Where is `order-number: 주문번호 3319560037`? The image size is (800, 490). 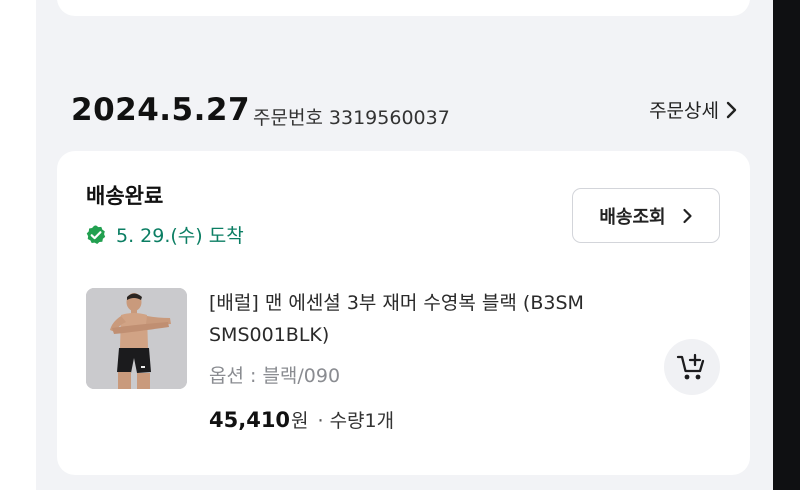
order-number: 주문번호 3319560037 is located at coordinates (351, 116).